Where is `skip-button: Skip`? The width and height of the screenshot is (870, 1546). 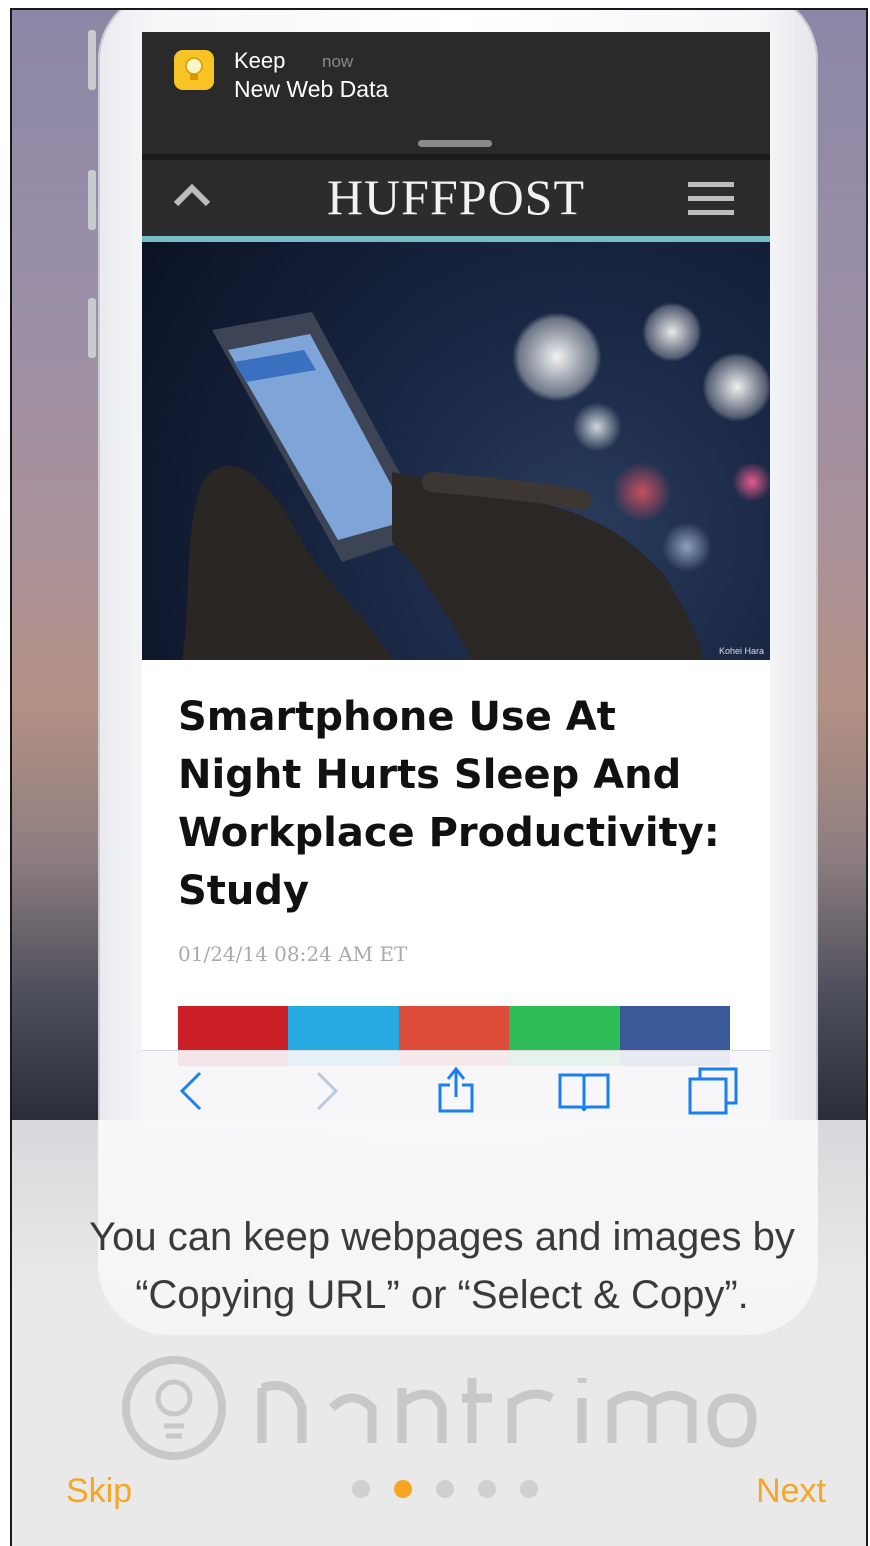 skip-button: Skip is located at coordinates (99, 1491).